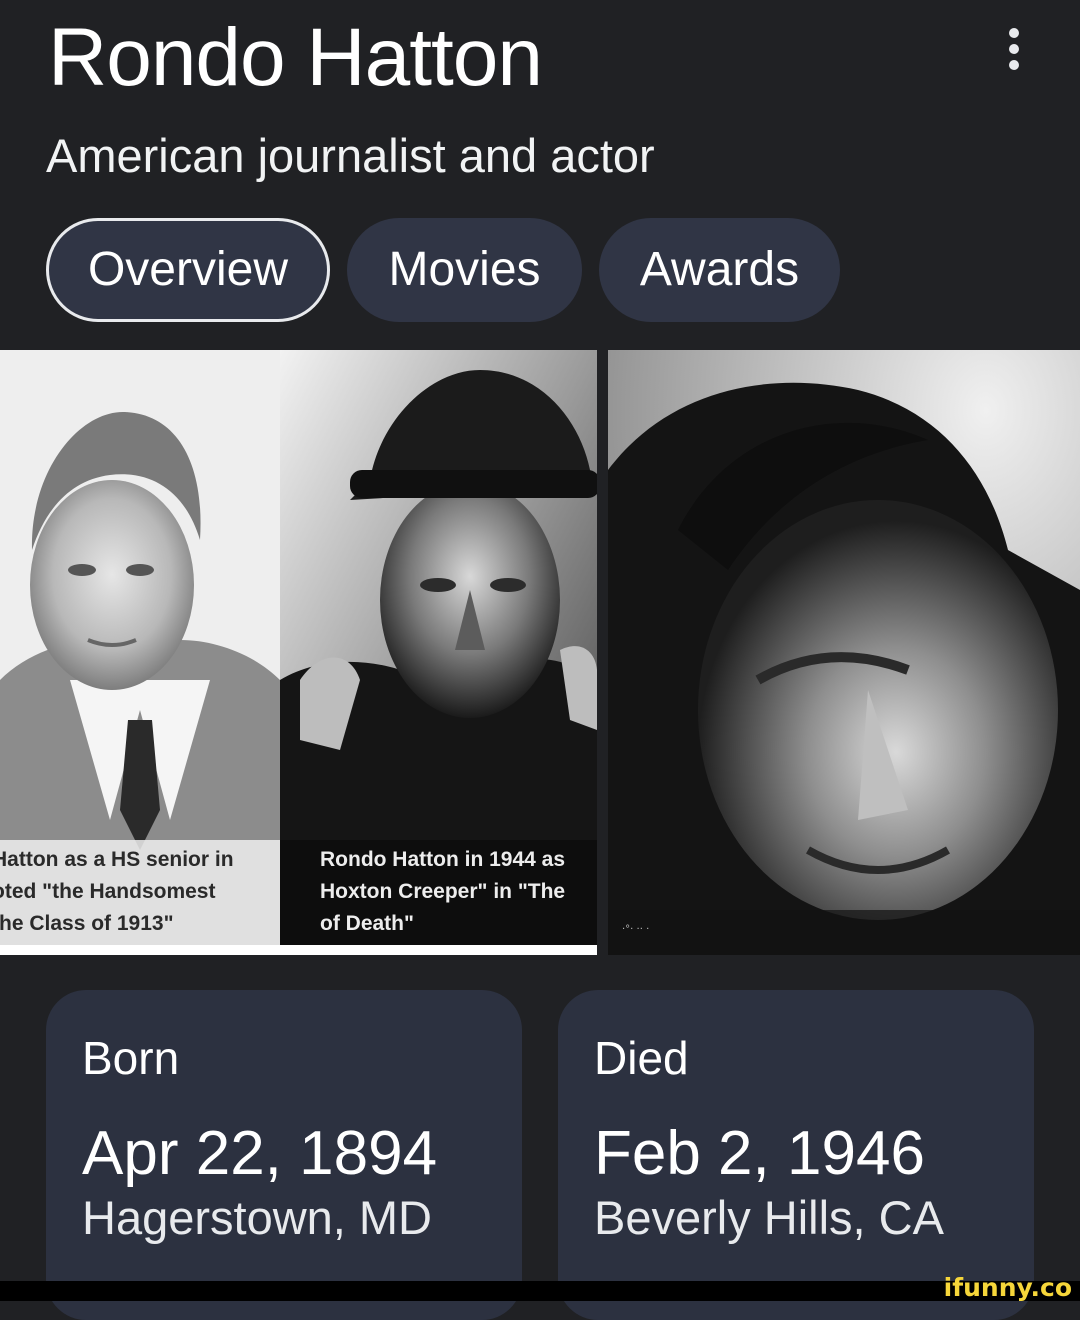 The width and height of the screenshot is (1080, 1320). Describe the element at coordinates (117, 859) in the screenshot. I see `image-caption-left-line1: Hatton as a HS senior in` at that location.